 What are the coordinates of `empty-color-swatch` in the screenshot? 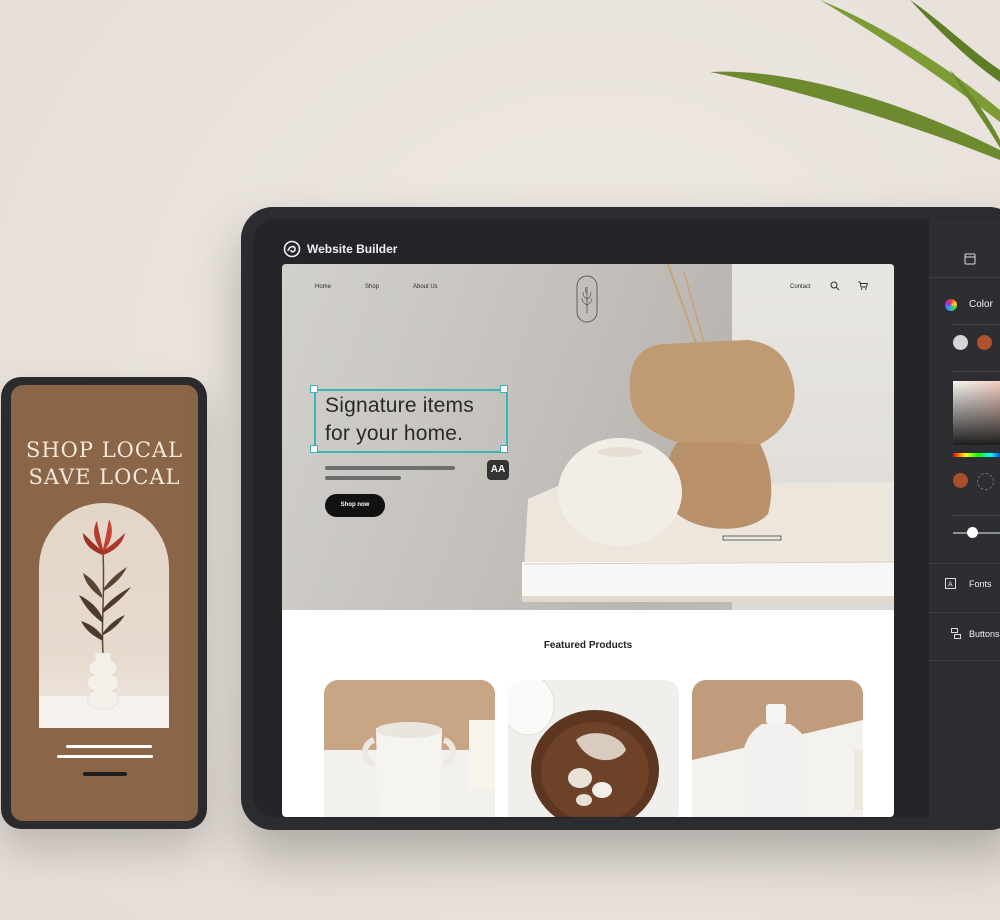 It's located at (985, 481).